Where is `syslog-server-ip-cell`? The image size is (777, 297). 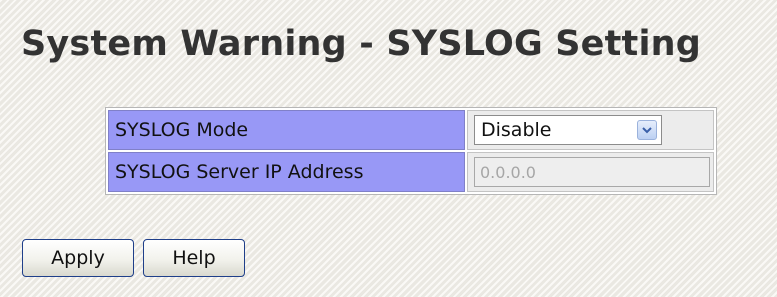
syslog-server-ip-cell is located at coordinates (590, 172).